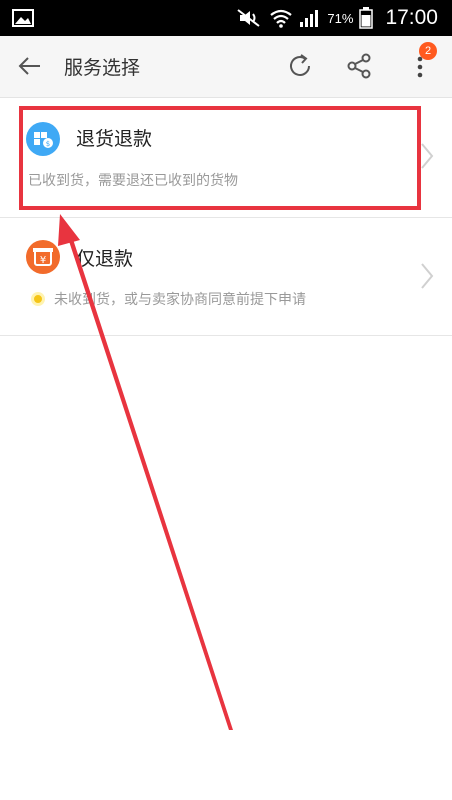 The height and width of the screenshot is (800, 452). Describe the element at coordinates (23, 18) in the screenshot. I see `gallery-icon` at that location.